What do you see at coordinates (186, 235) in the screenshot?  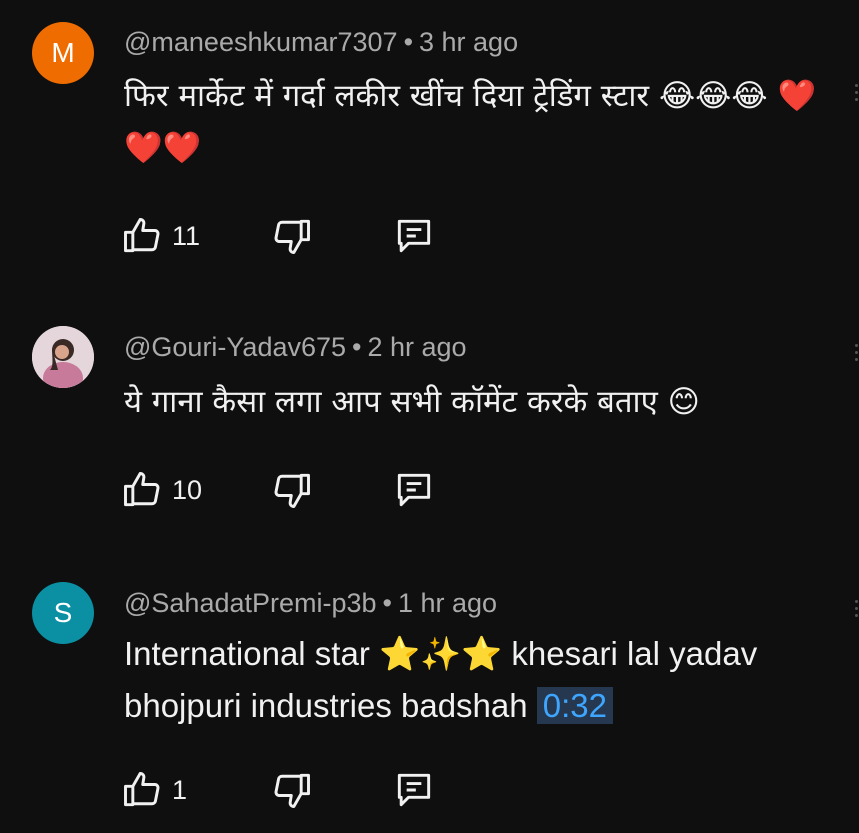 I see `like-count: 11` at bounding box center [186, 235].